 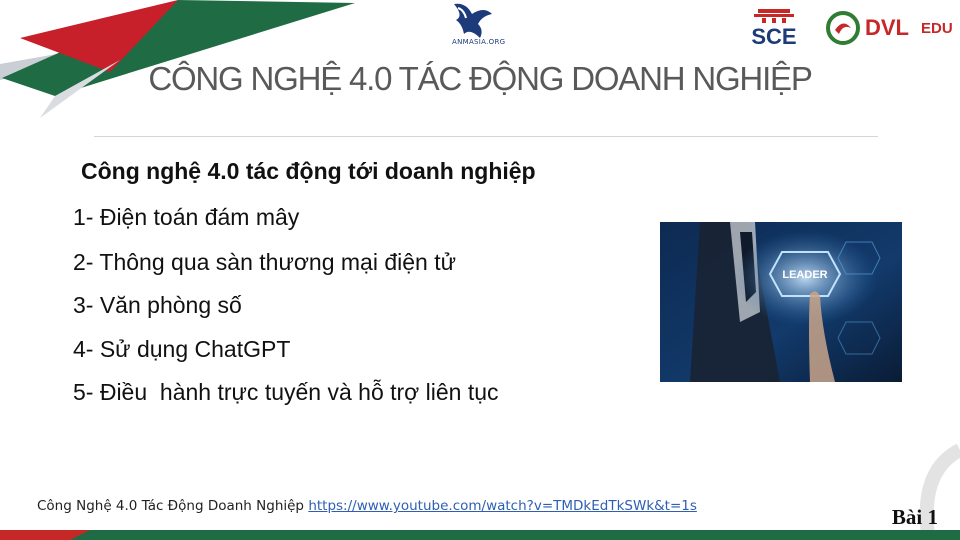 I want to click on list-item: 1- Điện toán đám mây, so click(x=186, y=217).